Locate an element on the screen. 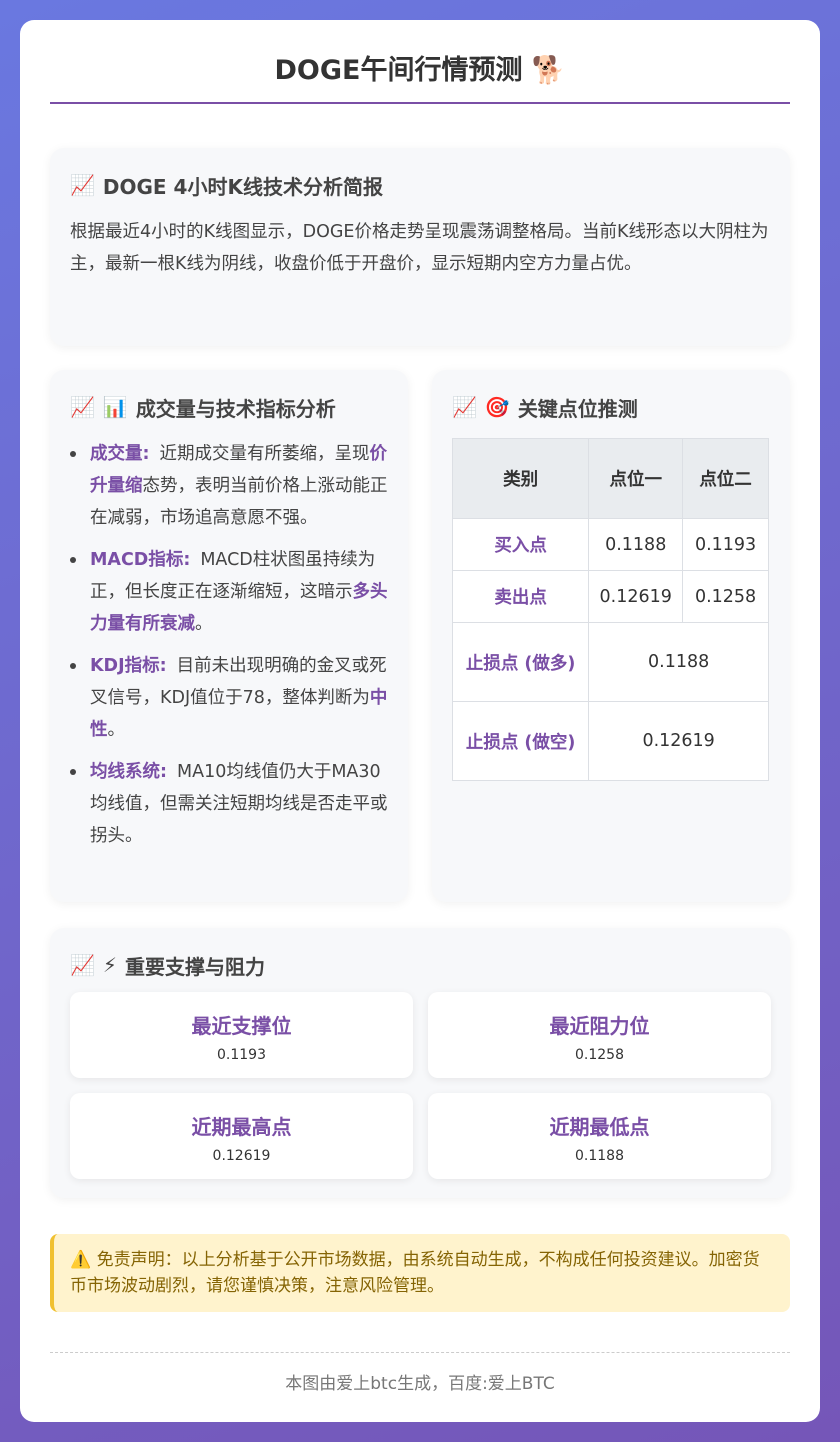 The width and height of the screenshot is (840, 1442). stat-value: 0.1188 is located at coordinates (599, 1156).